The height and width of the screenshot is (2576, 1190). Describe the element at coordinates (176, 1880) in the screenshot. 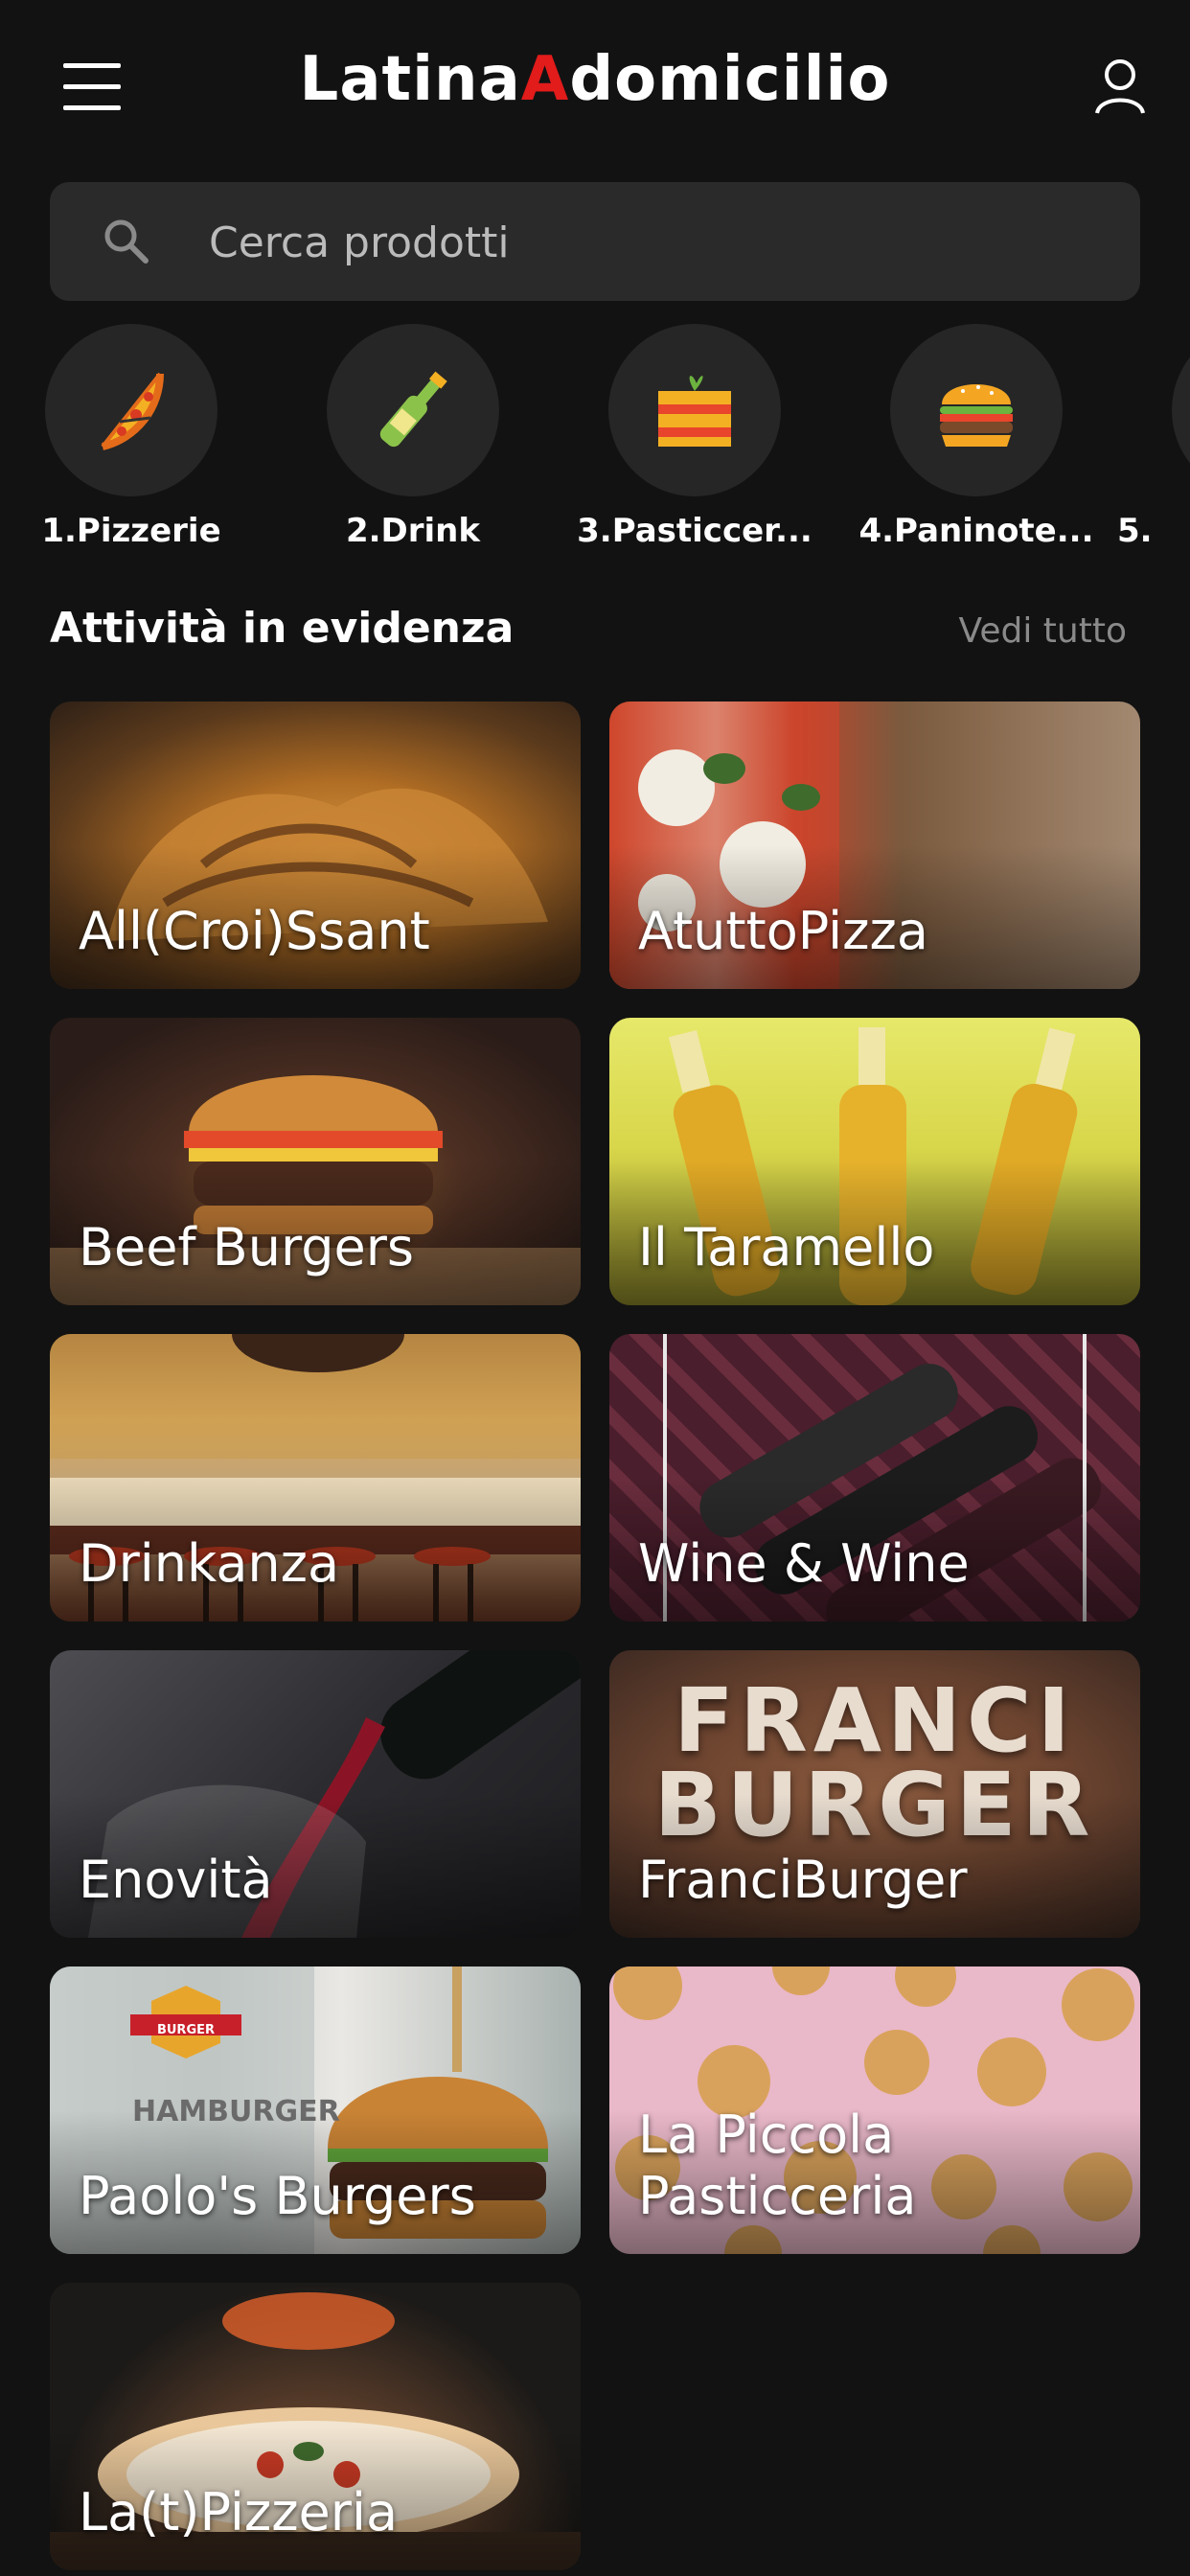

I see `business-name: Enovità` at that location.